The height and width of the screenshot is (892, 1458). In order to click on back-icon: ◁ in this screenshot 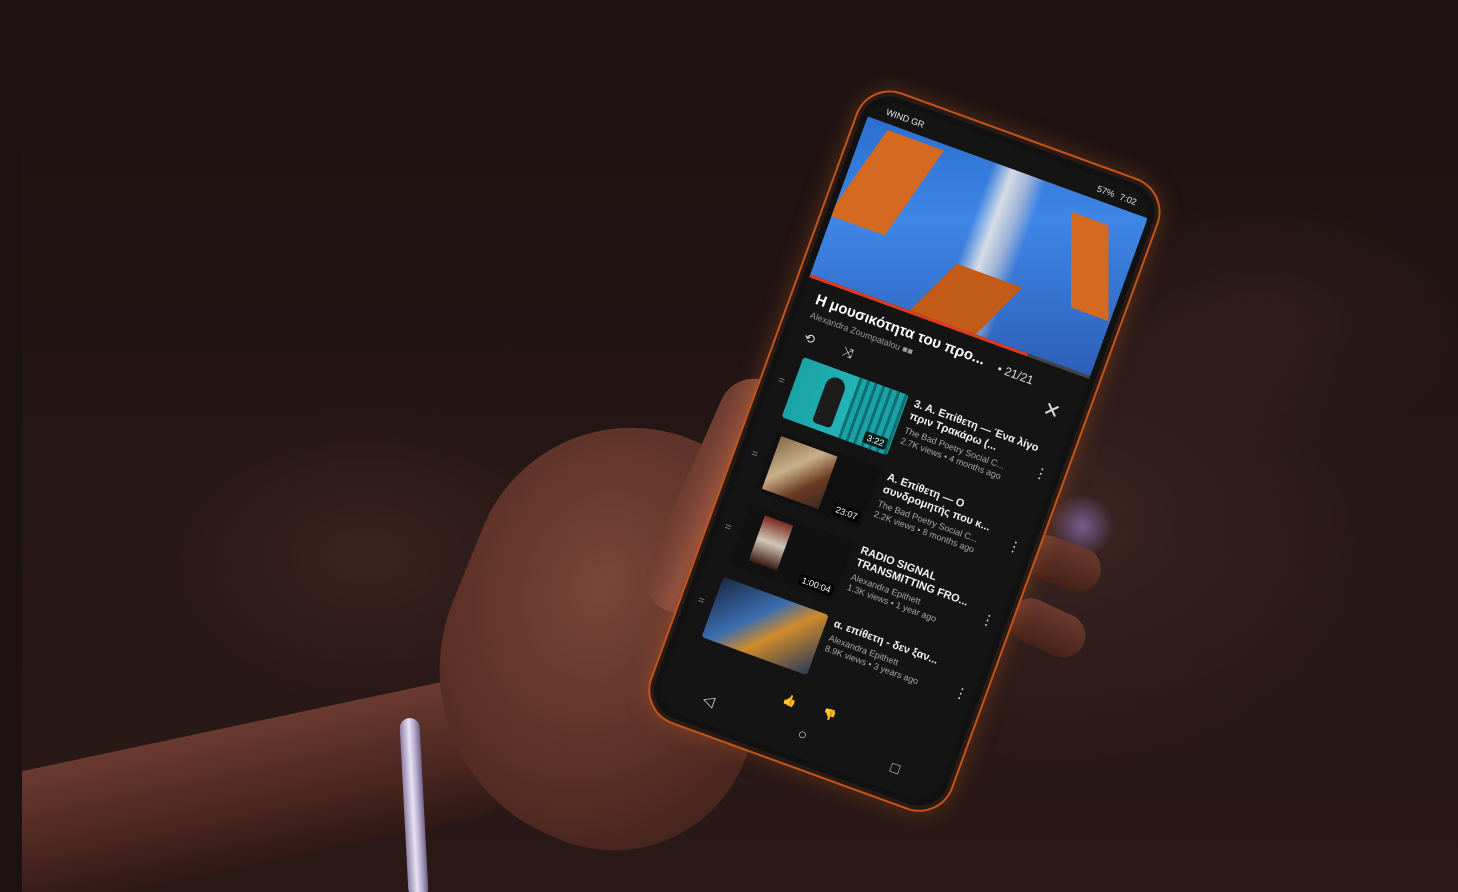, I will do `click(708, 700)`.